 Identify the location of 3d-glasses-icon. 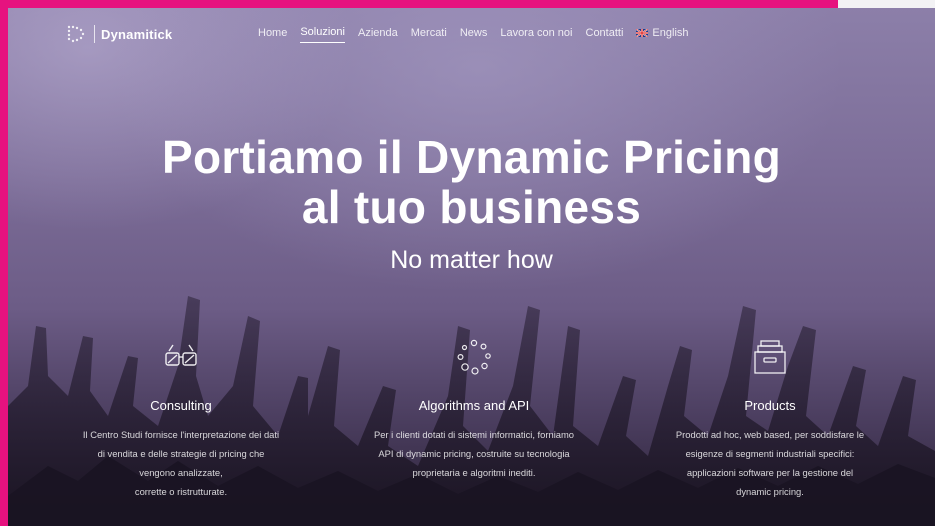
(181, 355).